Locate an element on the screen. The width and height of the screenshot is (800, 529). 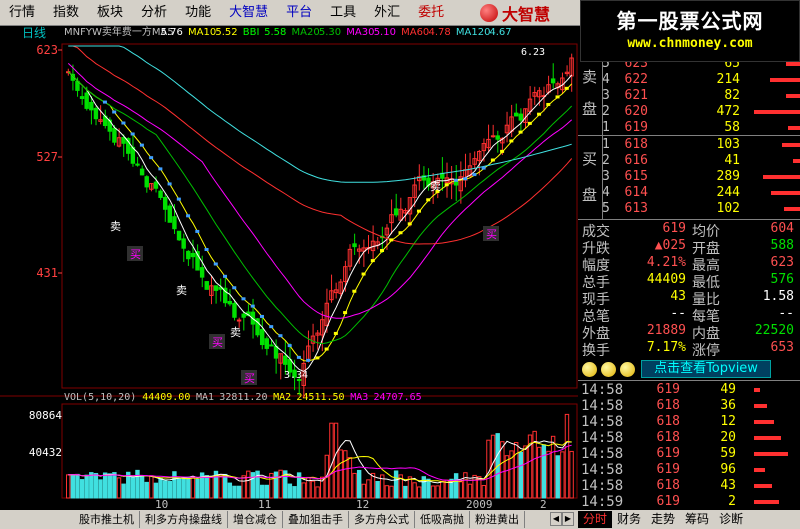
scroll-left-icon: ◀ is located at coordinates (556, 519).